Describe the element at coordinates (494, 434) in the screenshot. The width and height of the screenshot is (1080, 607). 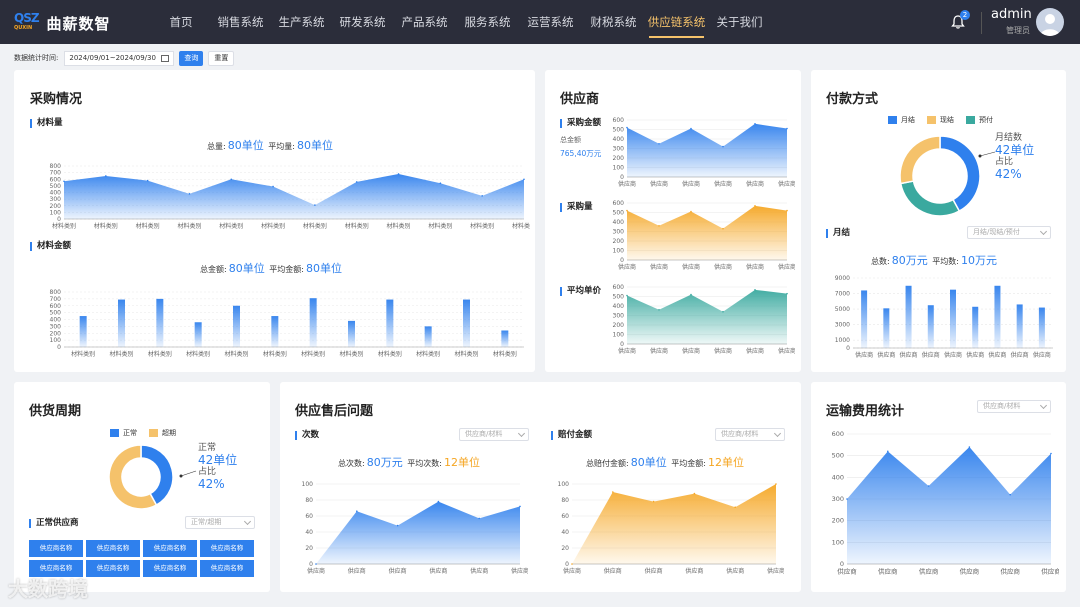
I see `count-select: 供应商/材料` at that location.